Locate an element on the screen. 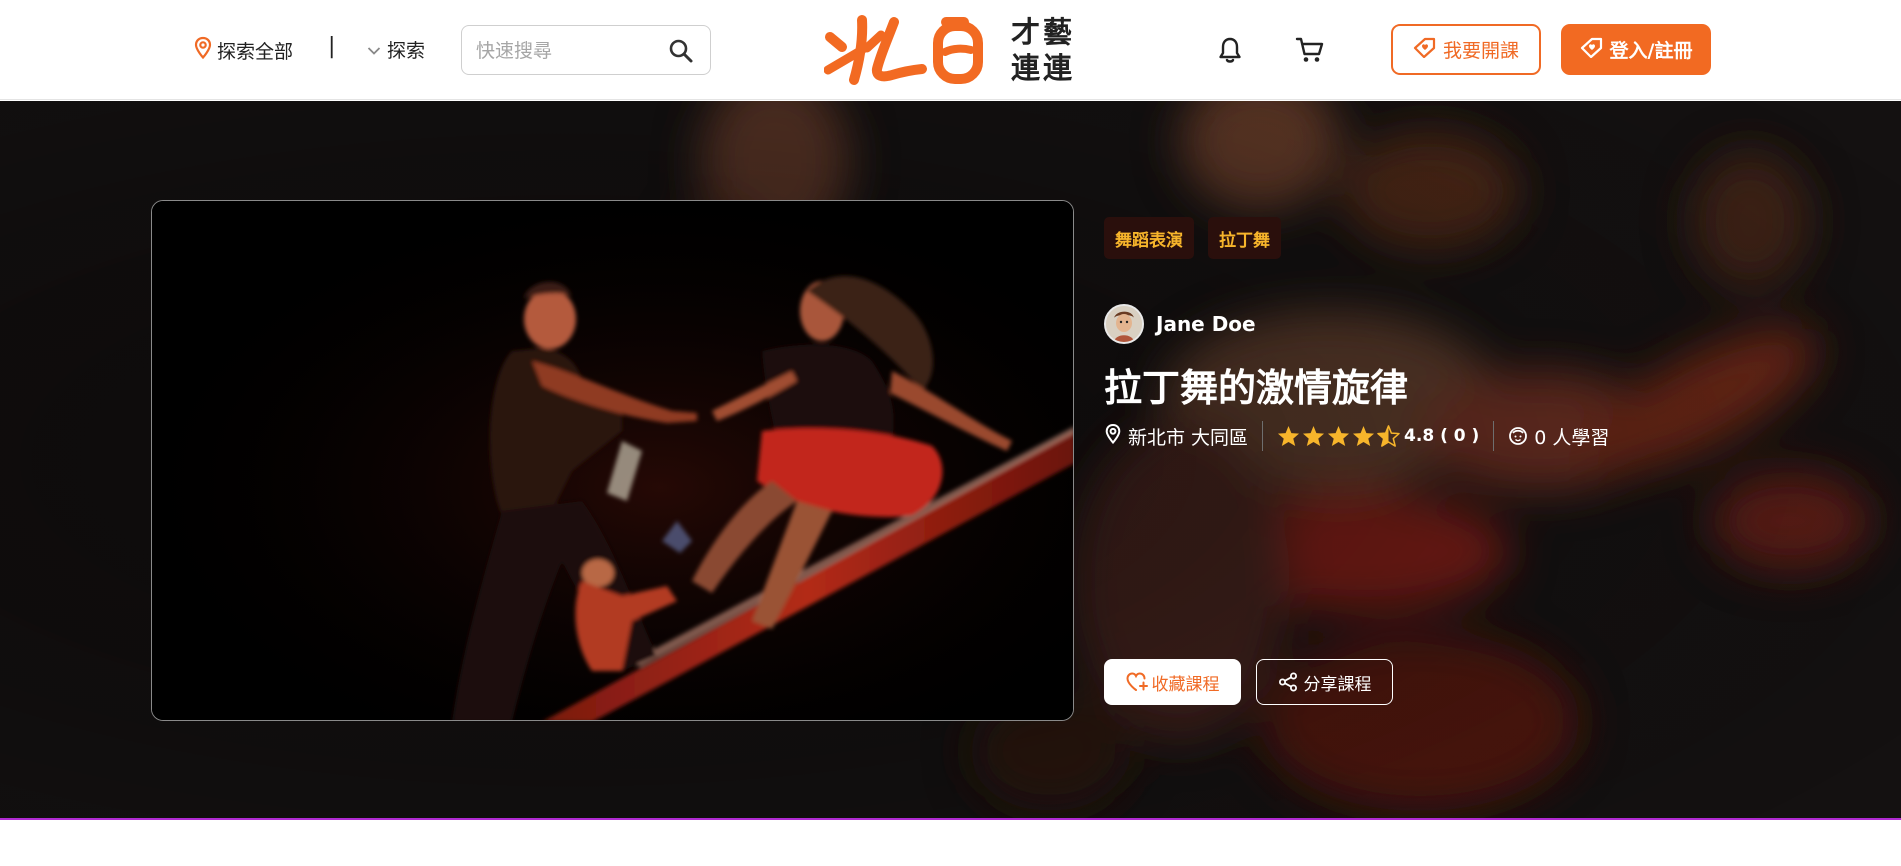 The height and width of the screenshot is (866, 1901). favorite-course-button: 收藏課程 is located at coordinates (1172, 682).